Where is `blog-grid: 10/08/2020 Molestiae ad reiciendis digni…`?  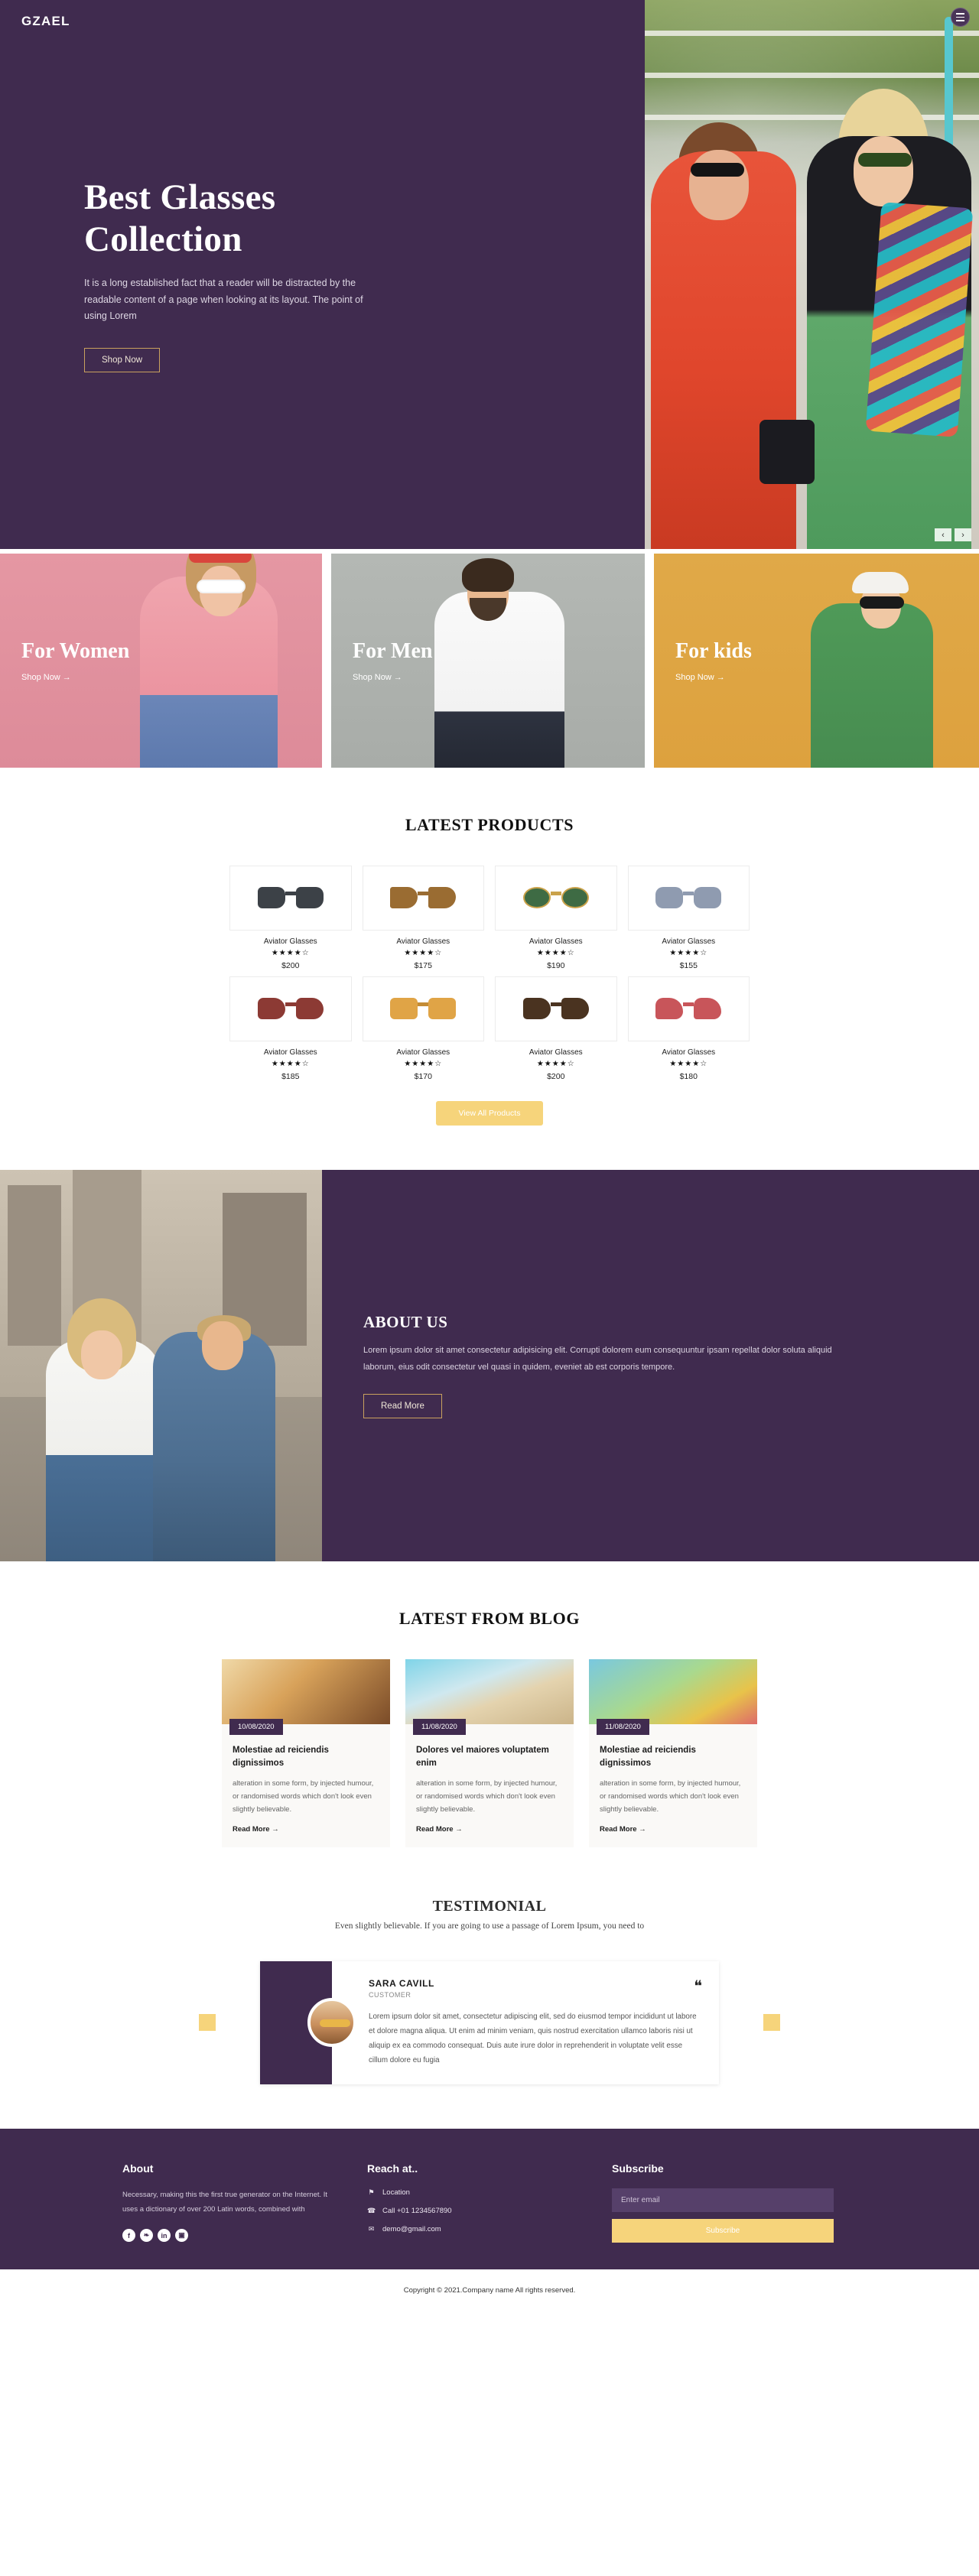
blog-grid: 10/08/2020 Molestiae ad reiciendis digni… is located at coordinates (489, 1753).